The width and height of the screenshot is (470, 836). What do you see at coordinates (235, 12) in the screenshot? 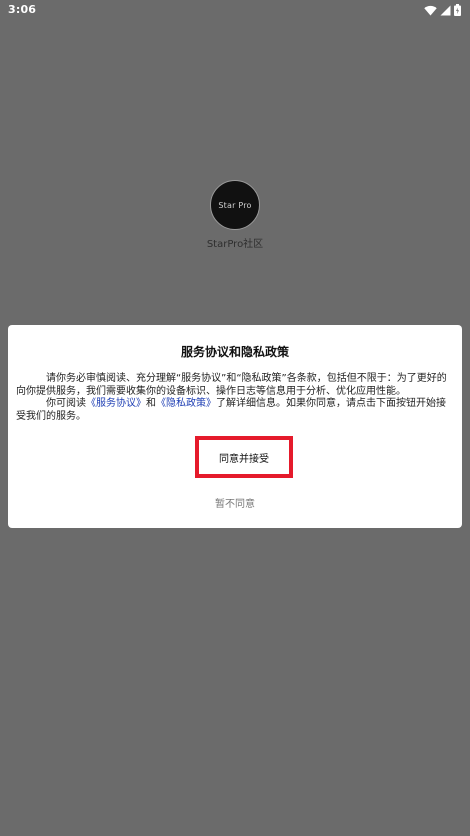
I see `status-bar: 3:06` at bounding box center [235, 12].